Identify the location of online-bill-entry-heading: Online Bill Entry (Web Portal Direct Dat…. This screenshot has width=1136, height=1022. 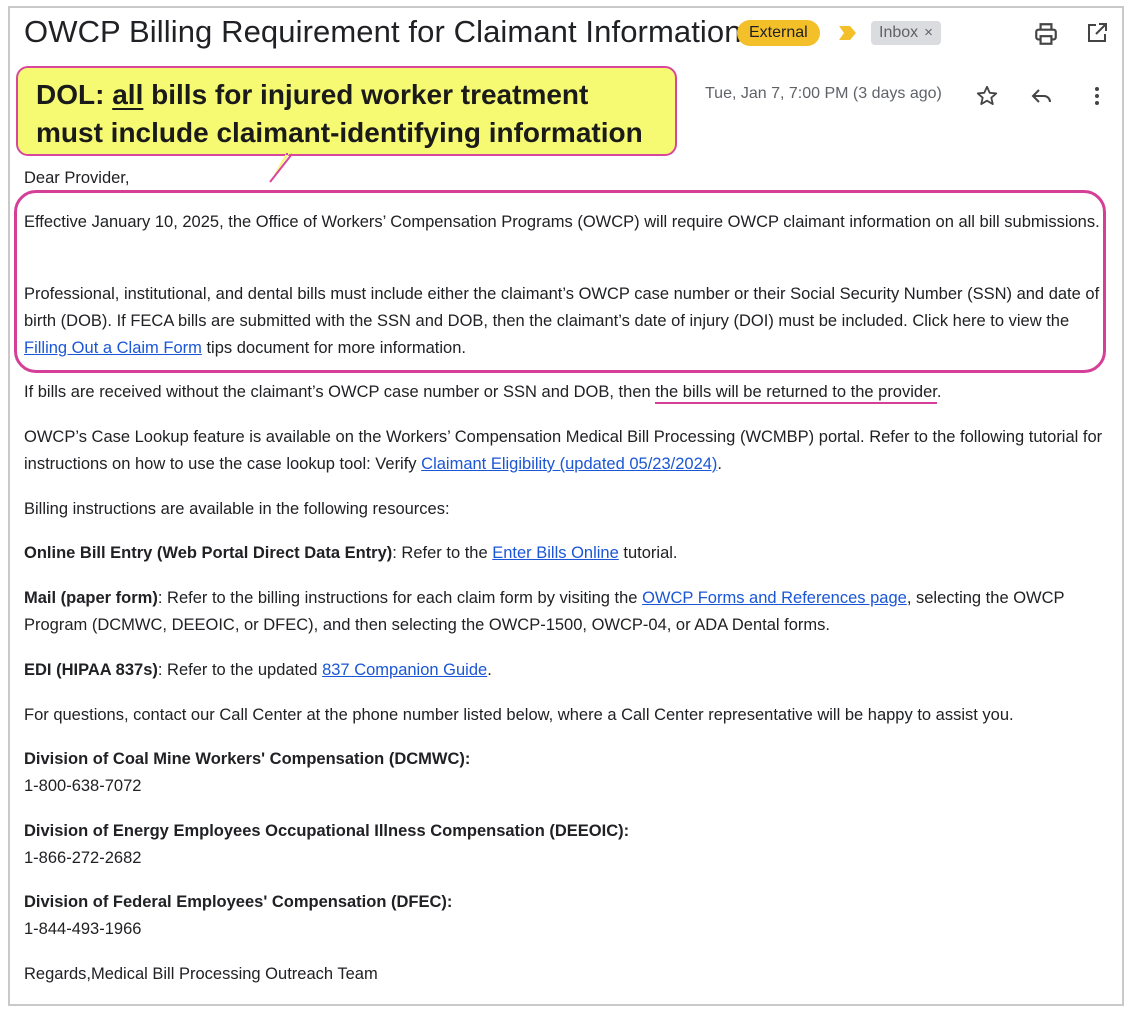
(208, 553).